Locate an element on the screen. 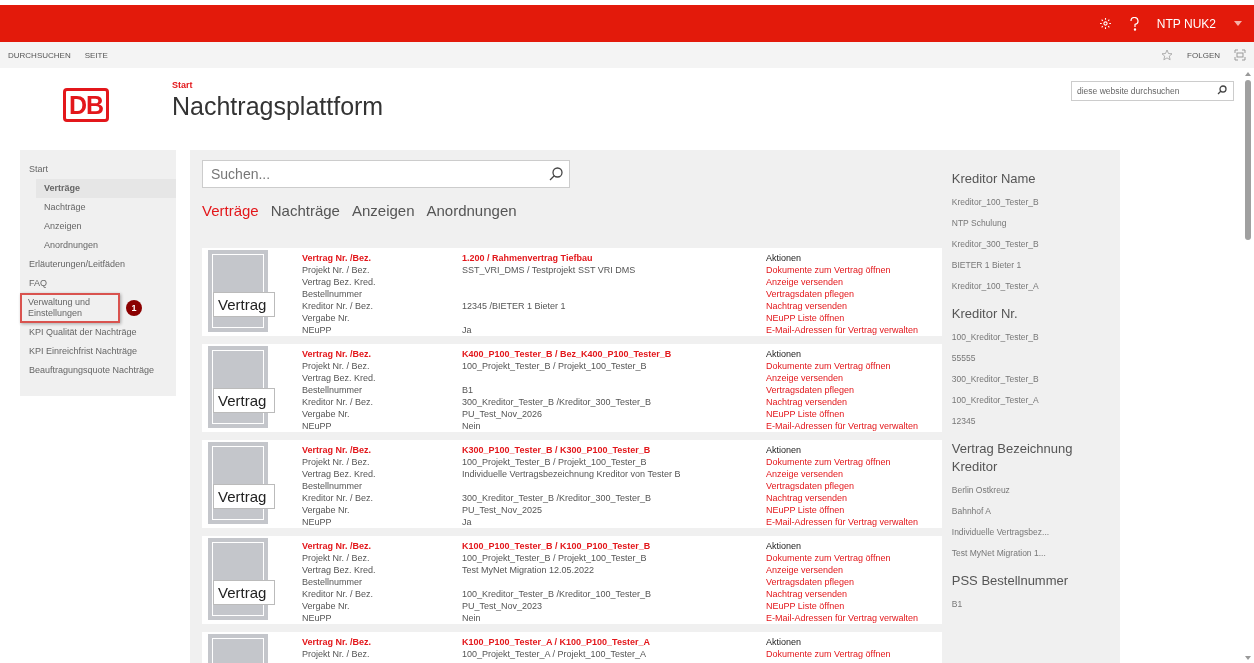 The image size is (1254, 663). help-icon is located at coordinates (1134, 23).